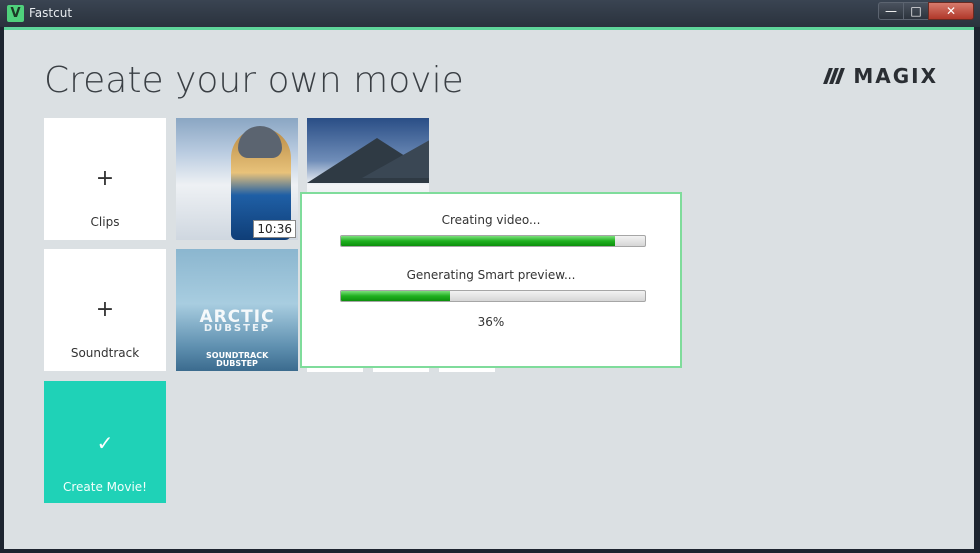  Describe the element at coordinates (105, 353) in the screenshot. I see `soundtrack-label: Soundtrack` at that location.